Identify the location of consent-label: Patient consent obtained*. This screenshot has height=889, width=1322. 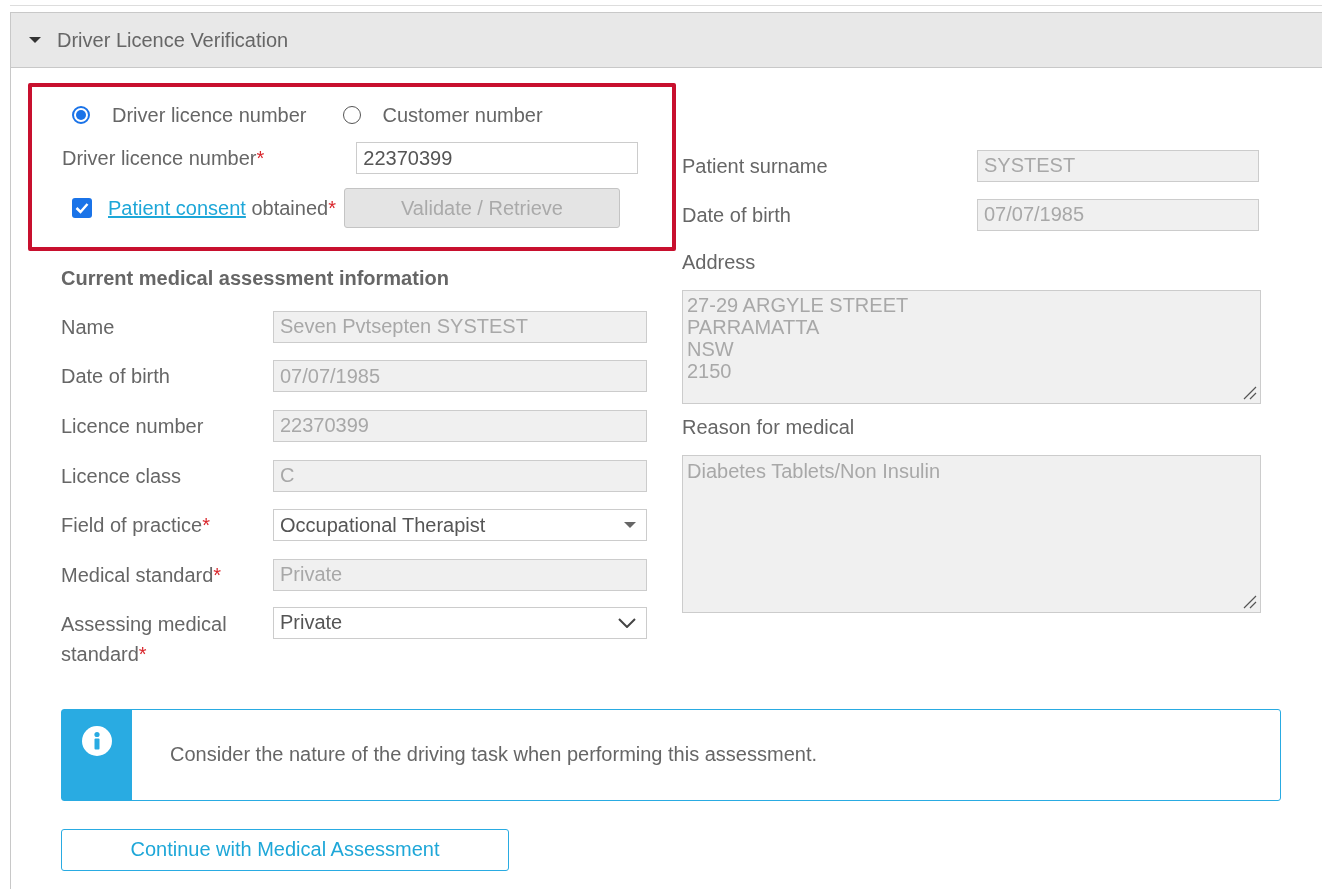
(222, 208).